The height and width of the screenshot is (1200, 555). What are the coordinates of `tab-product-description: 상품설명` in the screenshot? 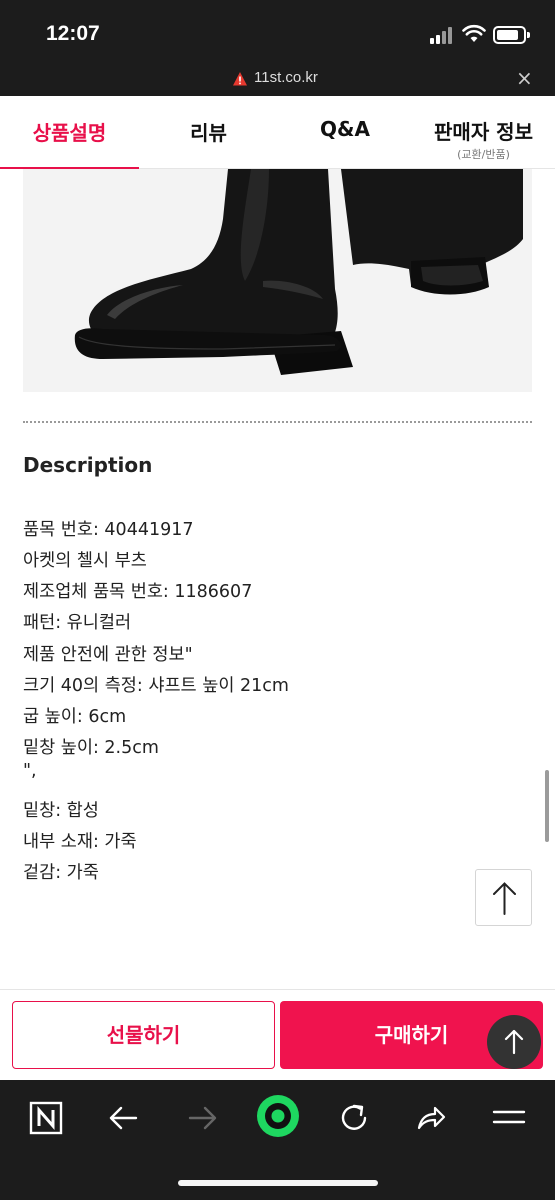 It's located at (69, 133).